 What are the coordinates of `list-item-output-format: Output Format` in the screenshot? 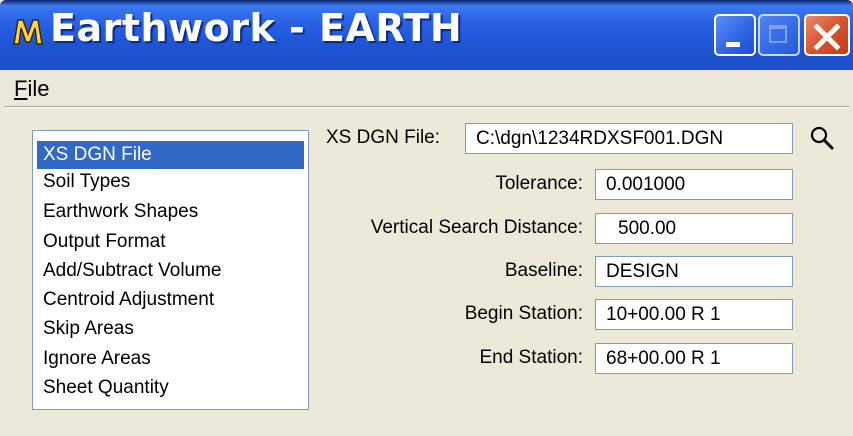 It's located at (101, 242).